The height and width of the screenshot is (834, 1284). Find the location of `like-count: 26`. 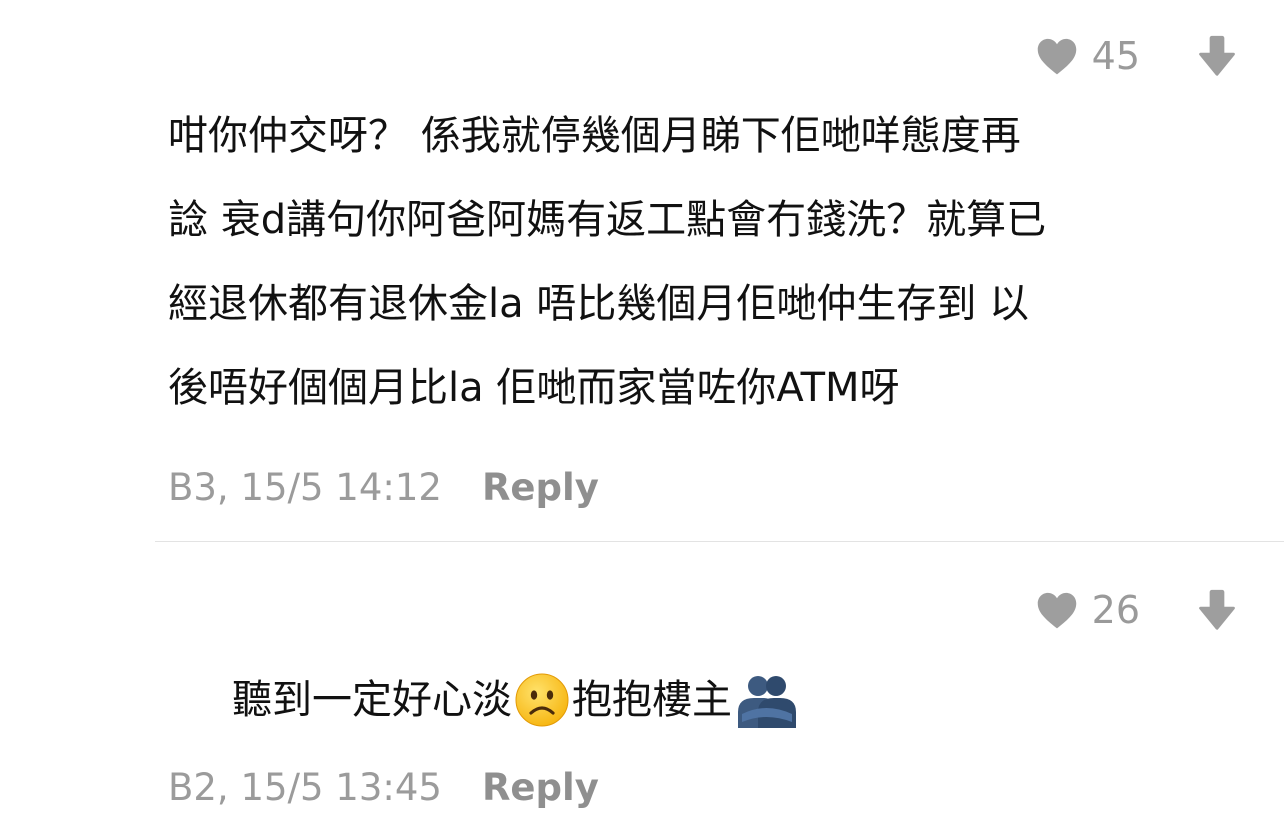

like-count: 26 is located at coordinates (1115, 610).